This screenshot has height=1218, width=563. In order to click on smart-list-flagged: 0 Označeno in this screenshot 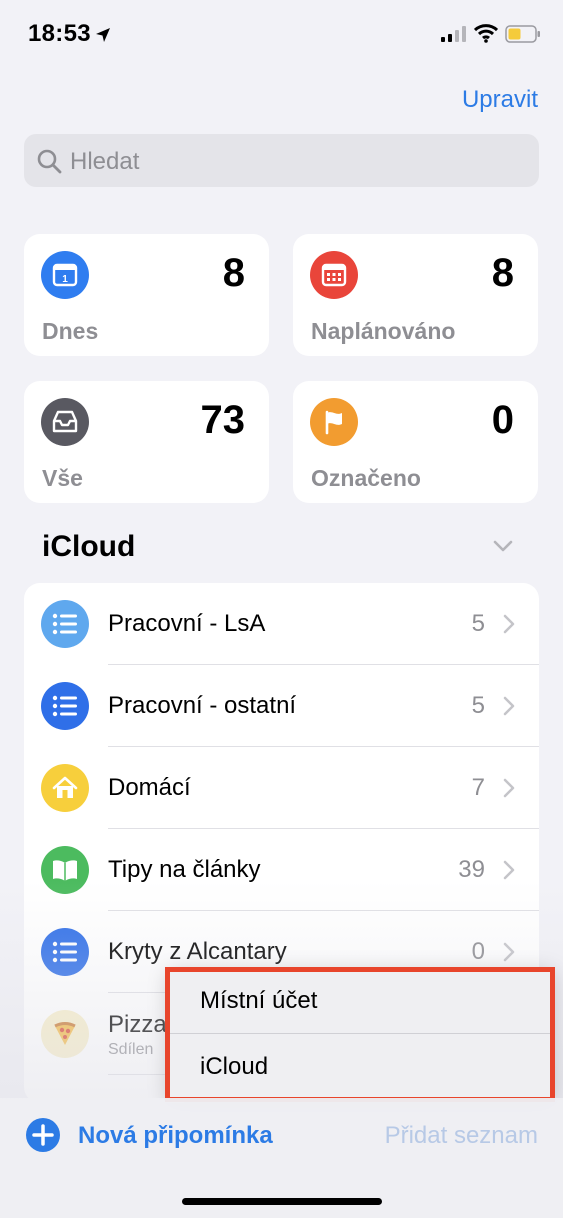, I will do `click(415, 442)`.